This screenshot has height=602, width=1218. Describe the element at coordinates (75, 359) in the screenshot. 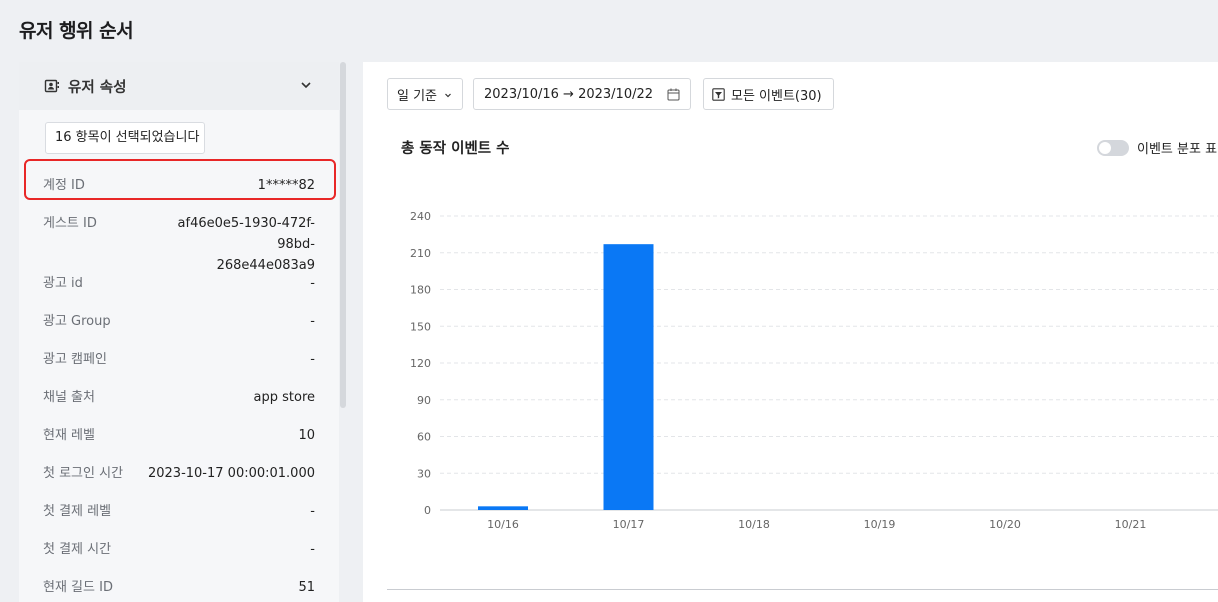

I see `attribute-key: 광고 캠페인` at that location.